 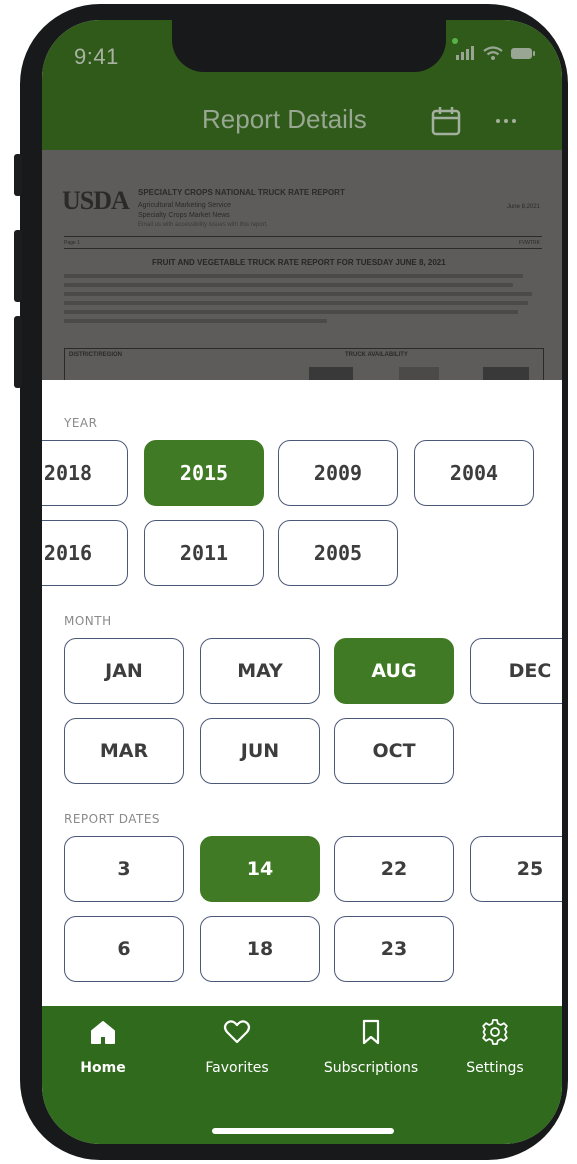 What do you see at coordinates (124, 949) in the screenshot?
I see `date-chip-6: 6` at bounding box center [124, 949].